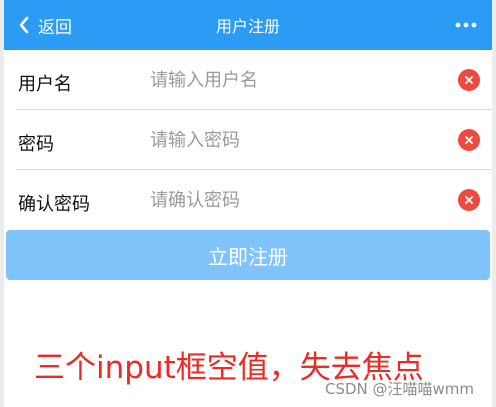 The height and width of the screenshot is (407, 496). What do you see at coordinates (55, 27) in the screenshot?
I see `back-label: 返回` at bounding box center [55, 27].